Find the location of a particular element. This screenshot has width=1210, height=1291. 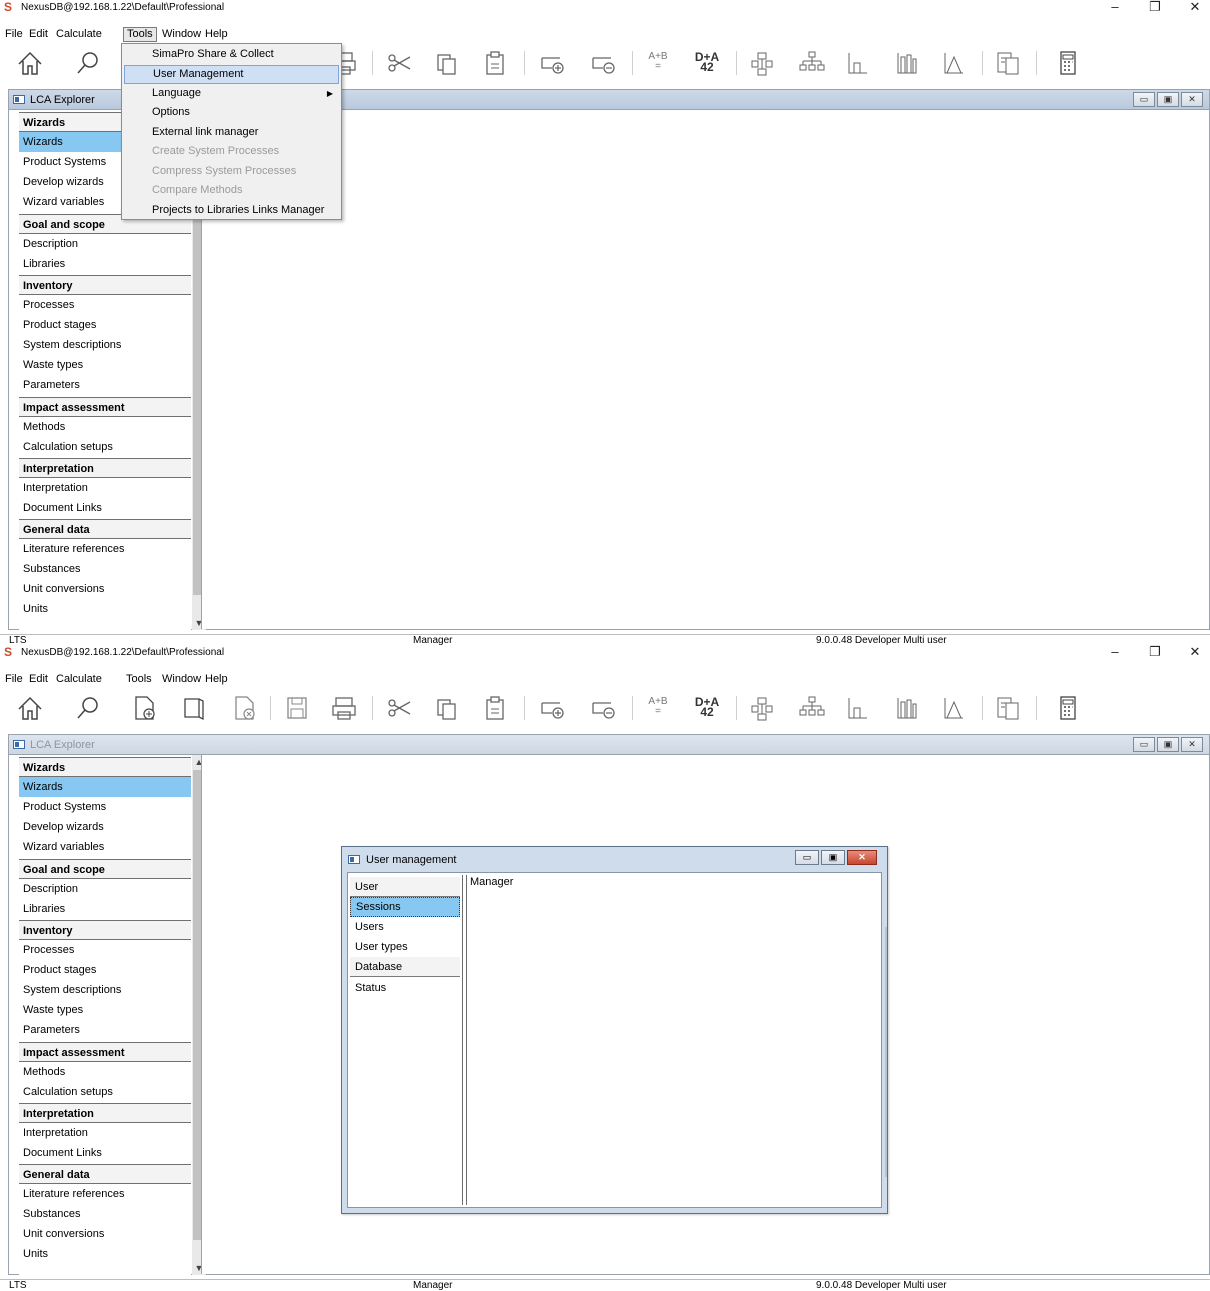

new-document-button is located at coordinates (144, 708).